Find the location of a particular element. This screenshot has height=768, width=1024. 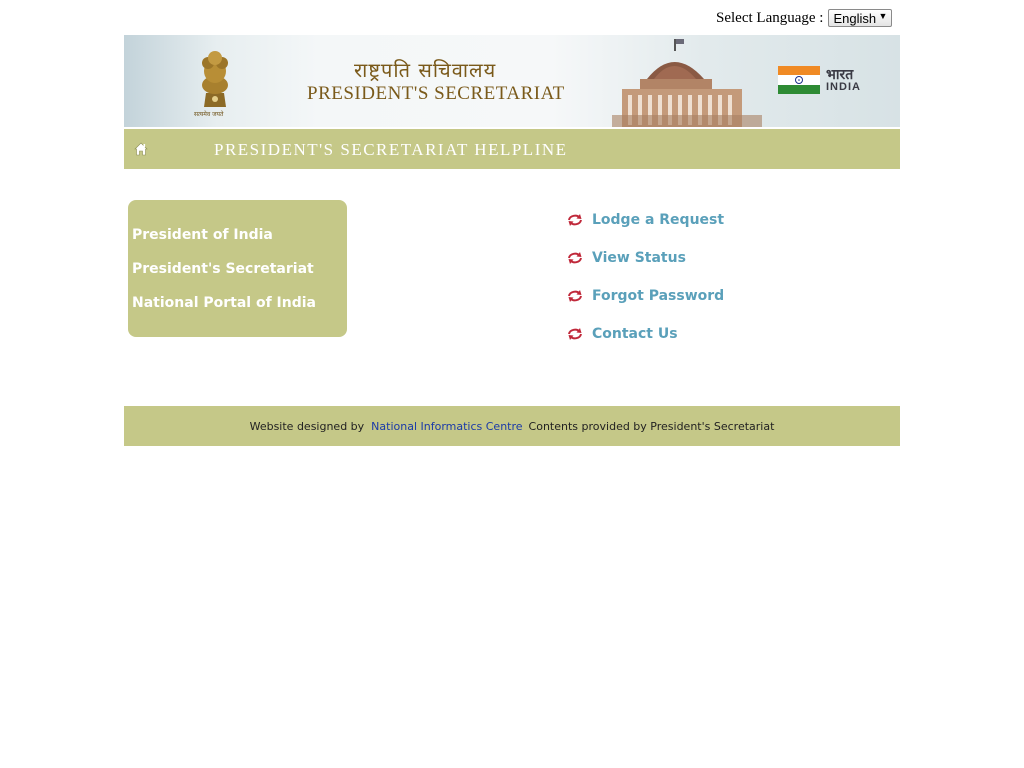

language-label: Select Language : is located at coordinates (770, 17).